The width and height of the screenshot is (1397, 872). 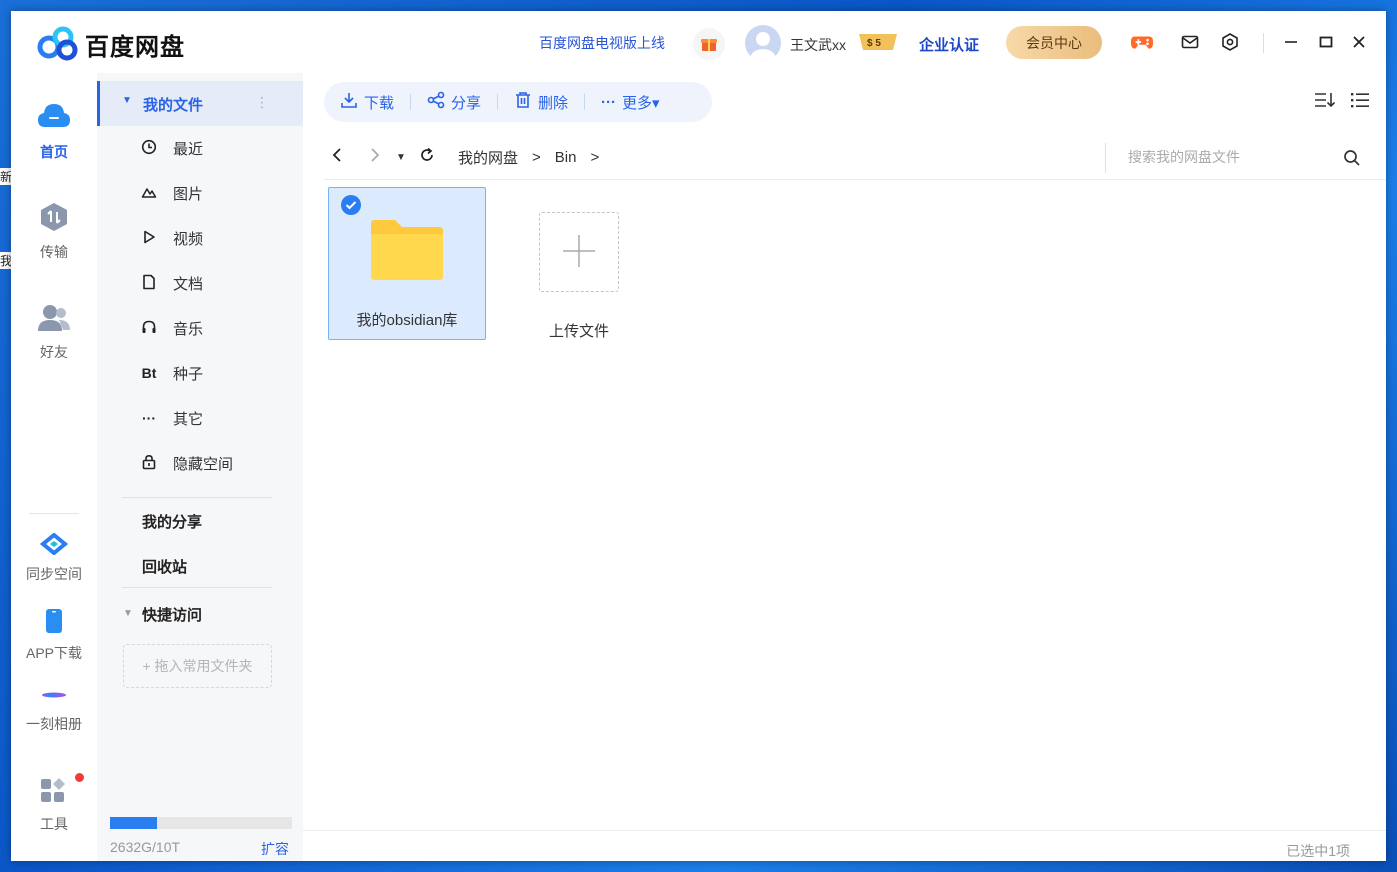 I want to click on breadcrumb-root: 我的网盘, so click(x=488, y=157).